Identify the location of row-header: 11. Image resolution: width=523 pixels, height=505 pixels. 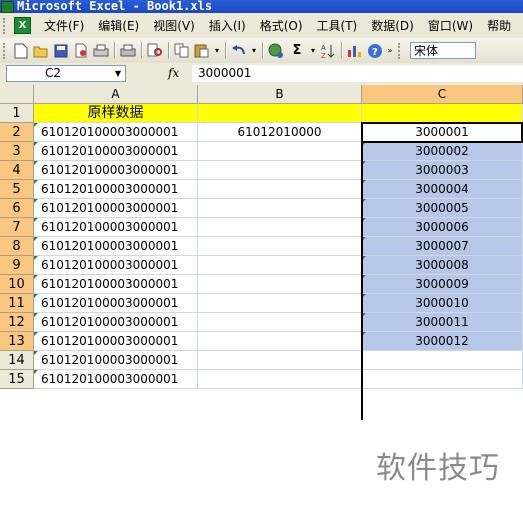
(17, 303).